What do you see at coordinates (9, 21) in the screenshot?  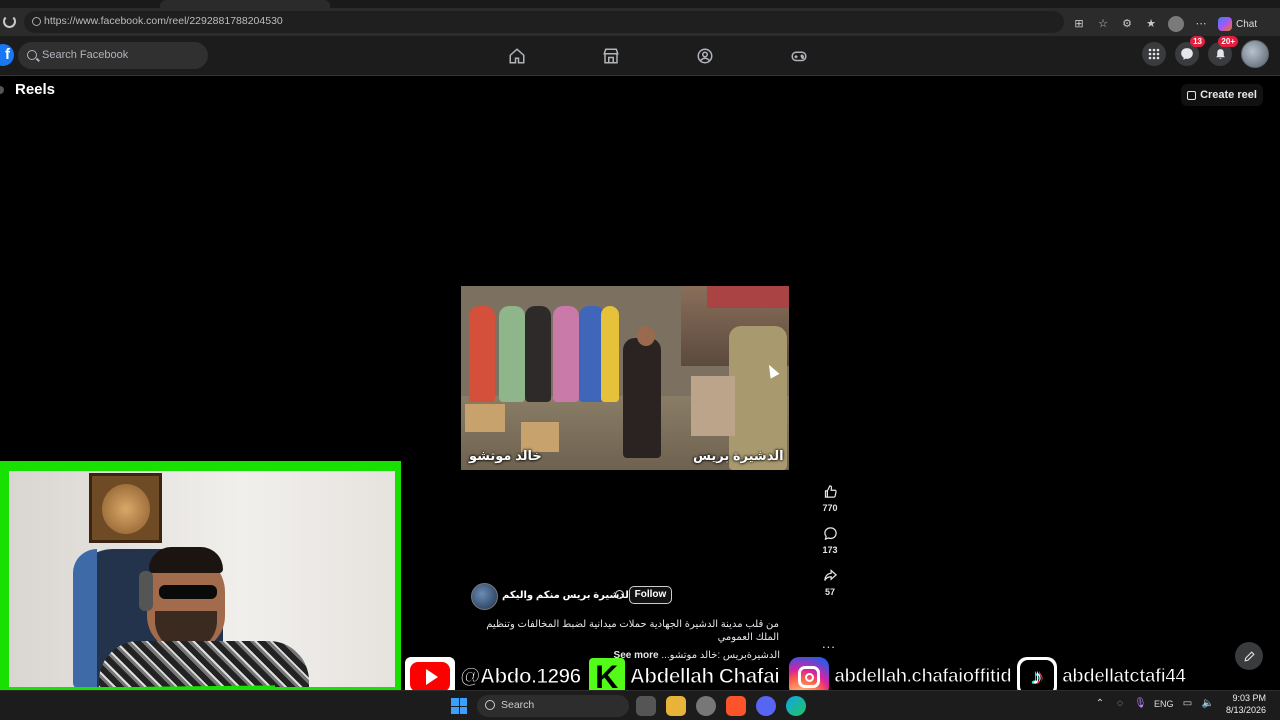 I see `reload-icon` at bounding box center [9, 21].